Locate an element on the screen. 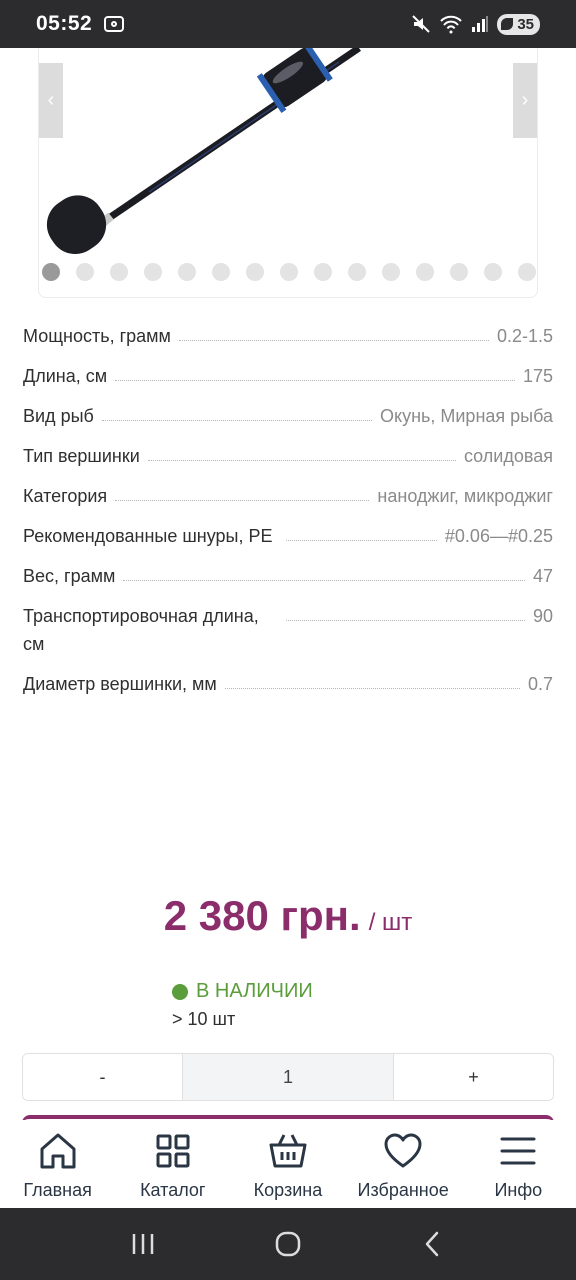 This screenshot has width=576, height=1280. stock-status-label: В НАЛИЧИИ is located at coordinates (254, 991).